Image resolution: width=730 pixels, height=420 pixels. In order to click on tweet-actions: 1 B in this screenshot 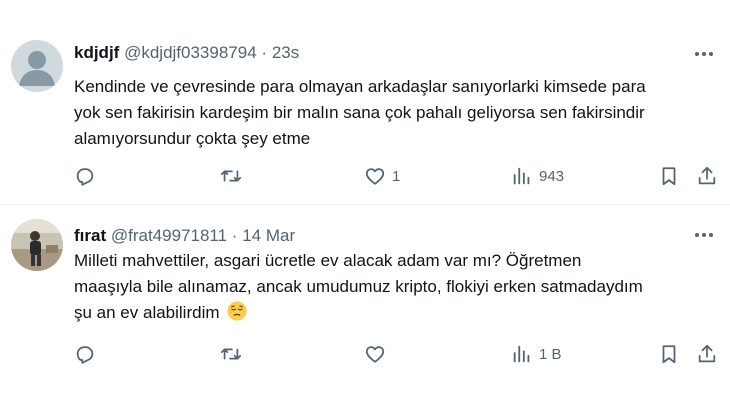, I will do `click(399, 354)`.